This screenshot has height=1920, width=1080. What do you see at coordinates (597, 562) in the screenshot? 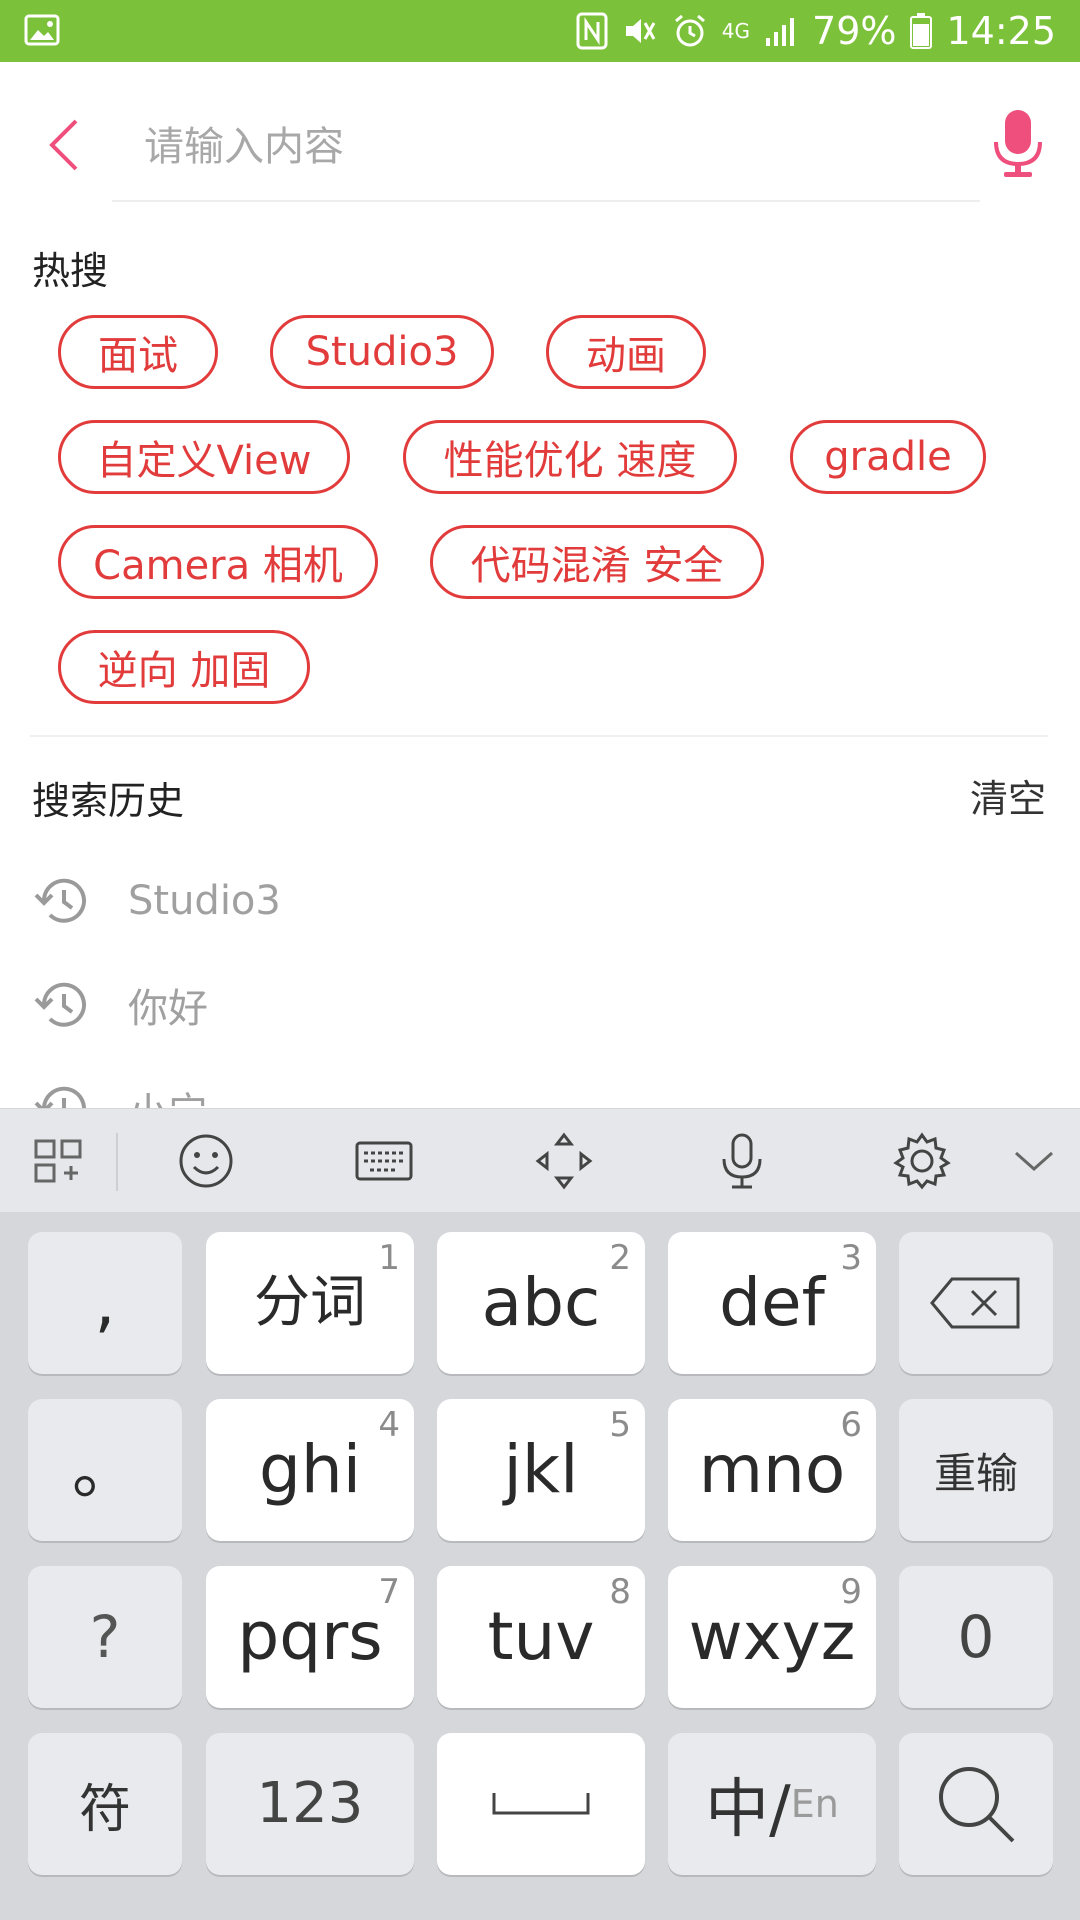
I see `hot-tag: 代码混淆 安全` at bounding box center [597, 562].